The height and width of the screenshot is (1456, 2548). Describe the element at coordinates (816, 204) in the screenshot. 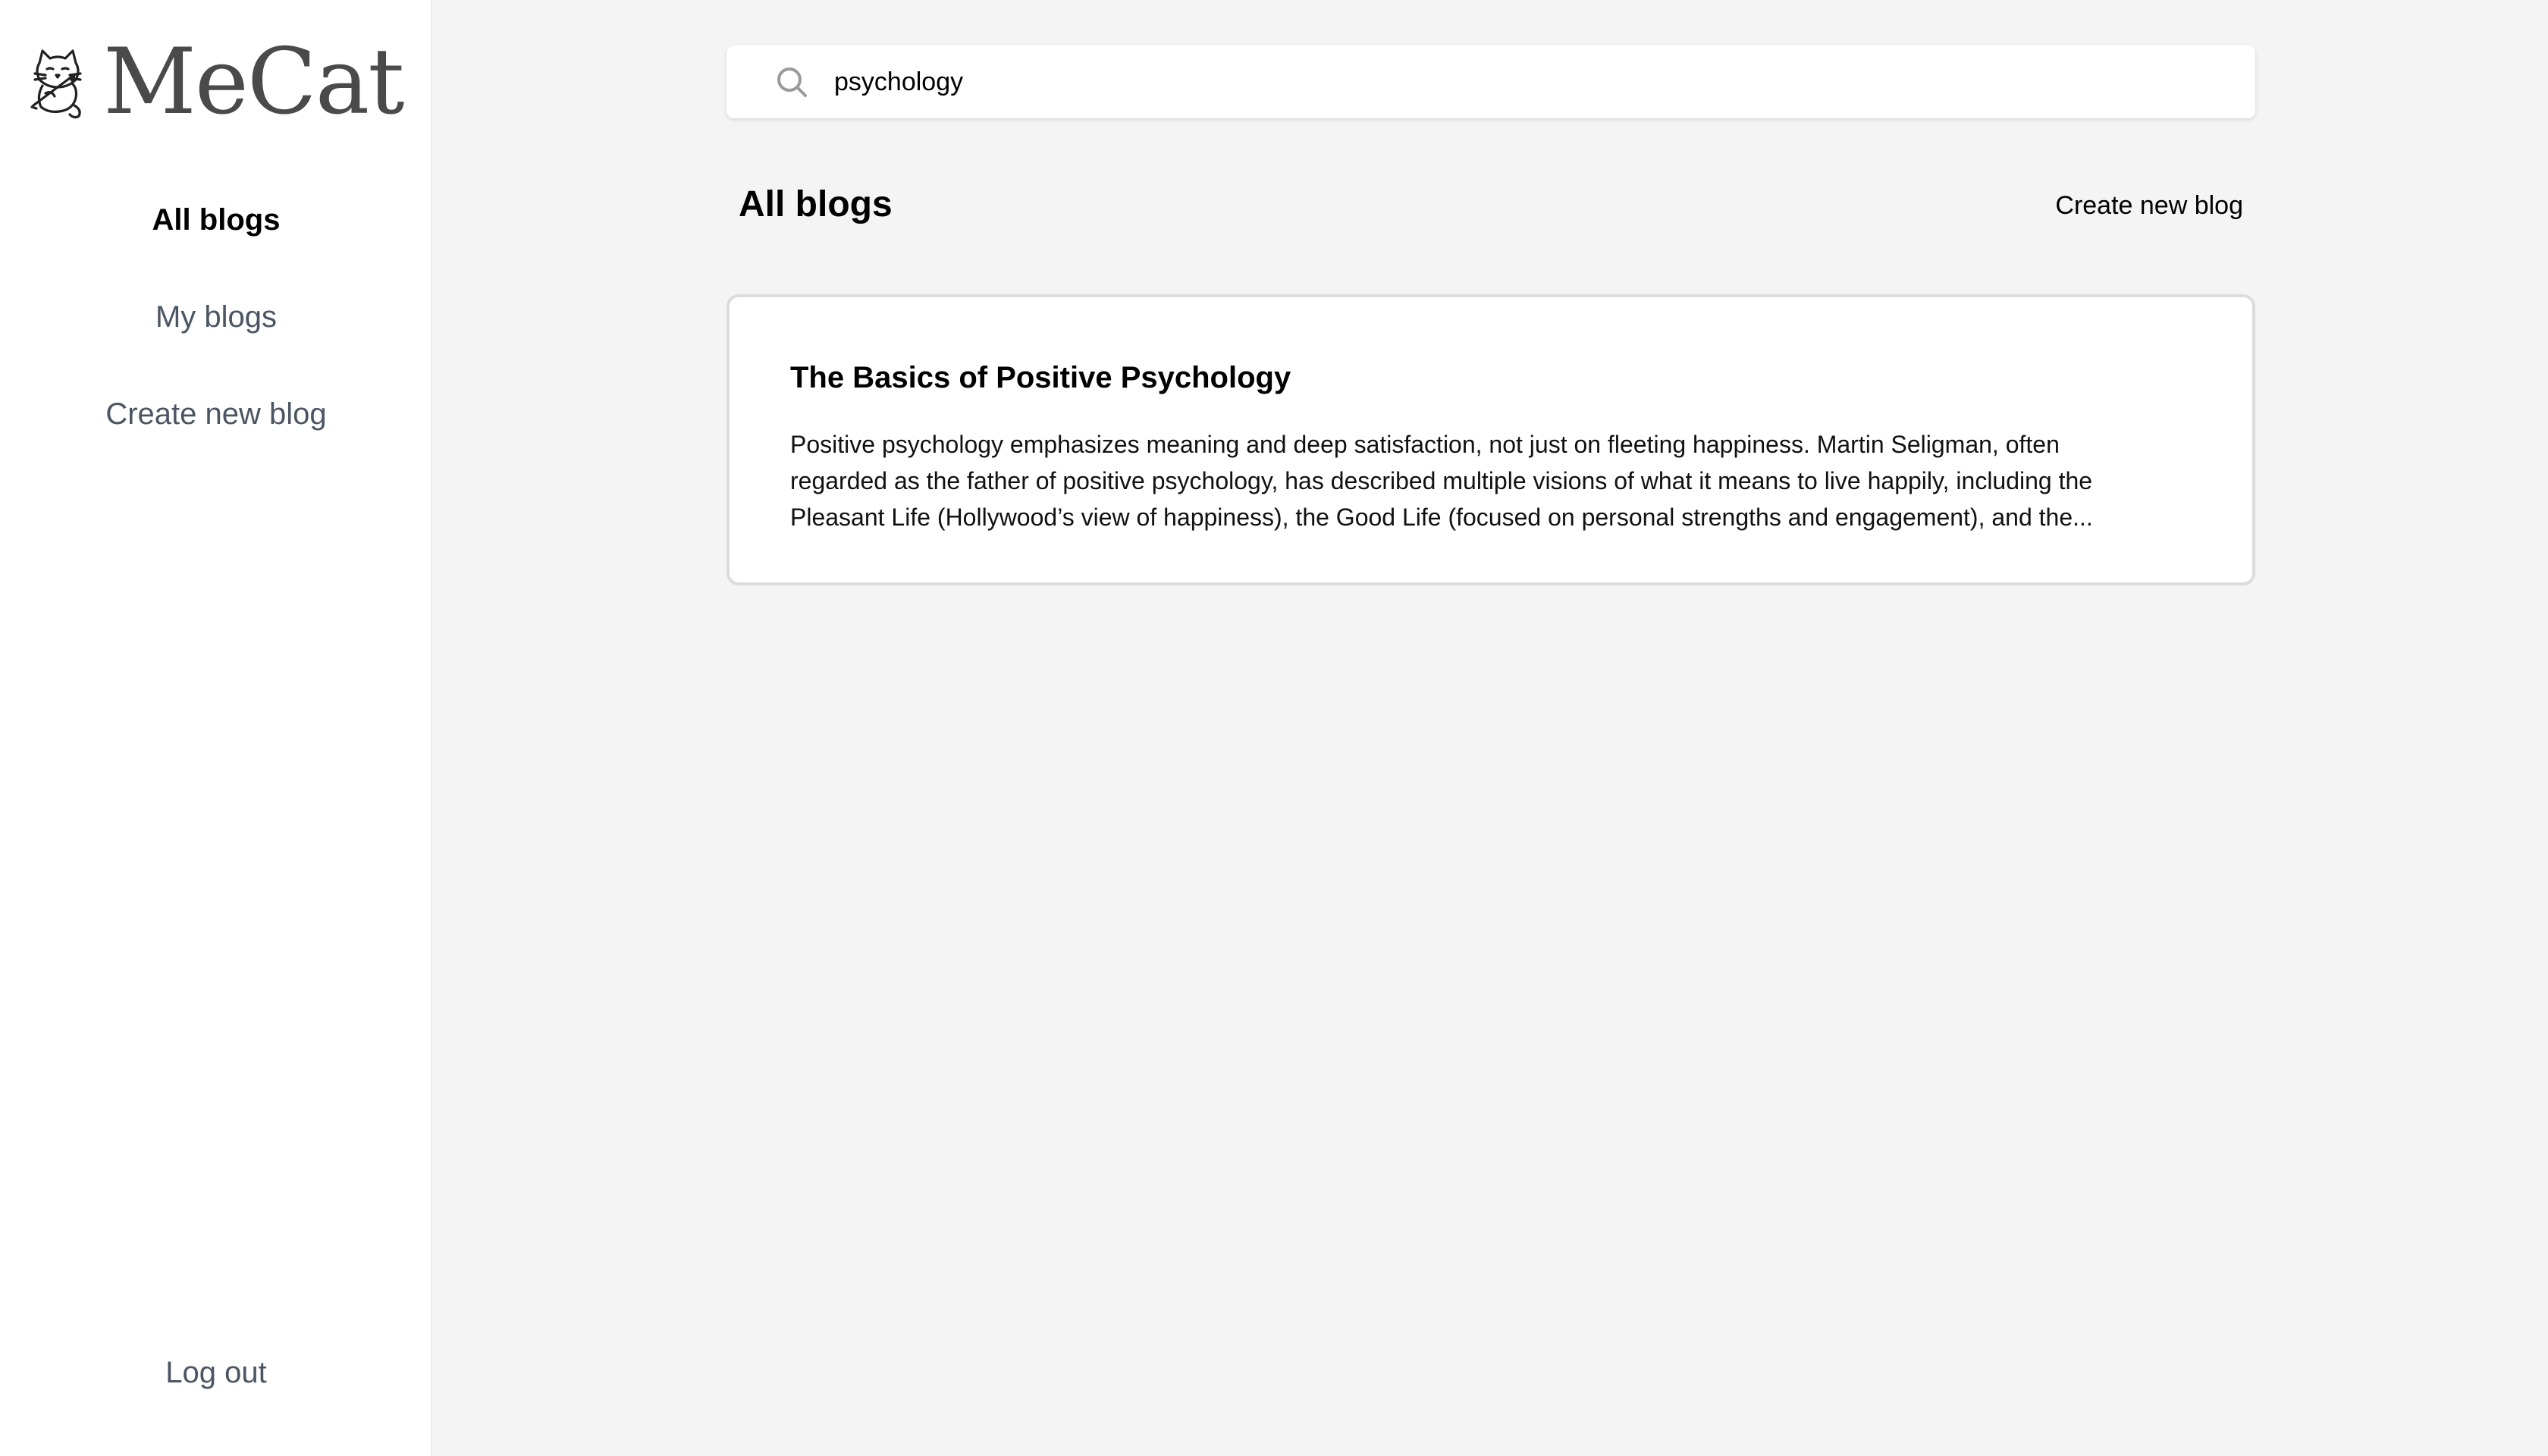

I see `page-title: All blogs` at that location.